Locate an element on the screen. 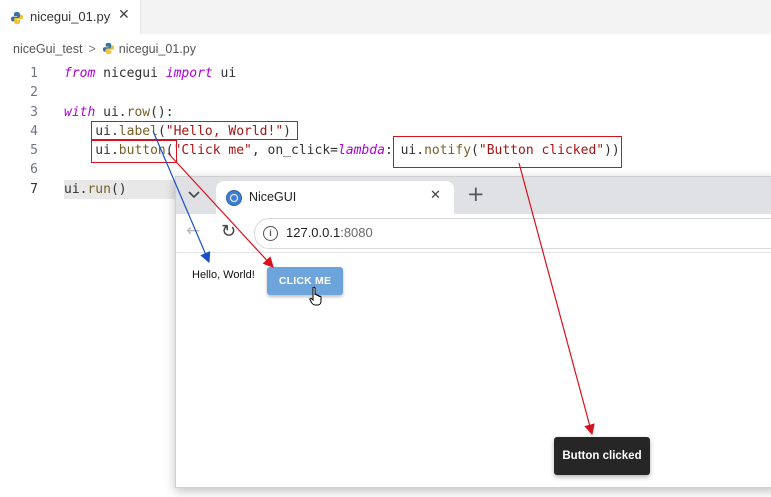 The width and height of the screenshot is (771, 497). address-url: 127.0.0.1:8080 is located at coordinates (329, 232).